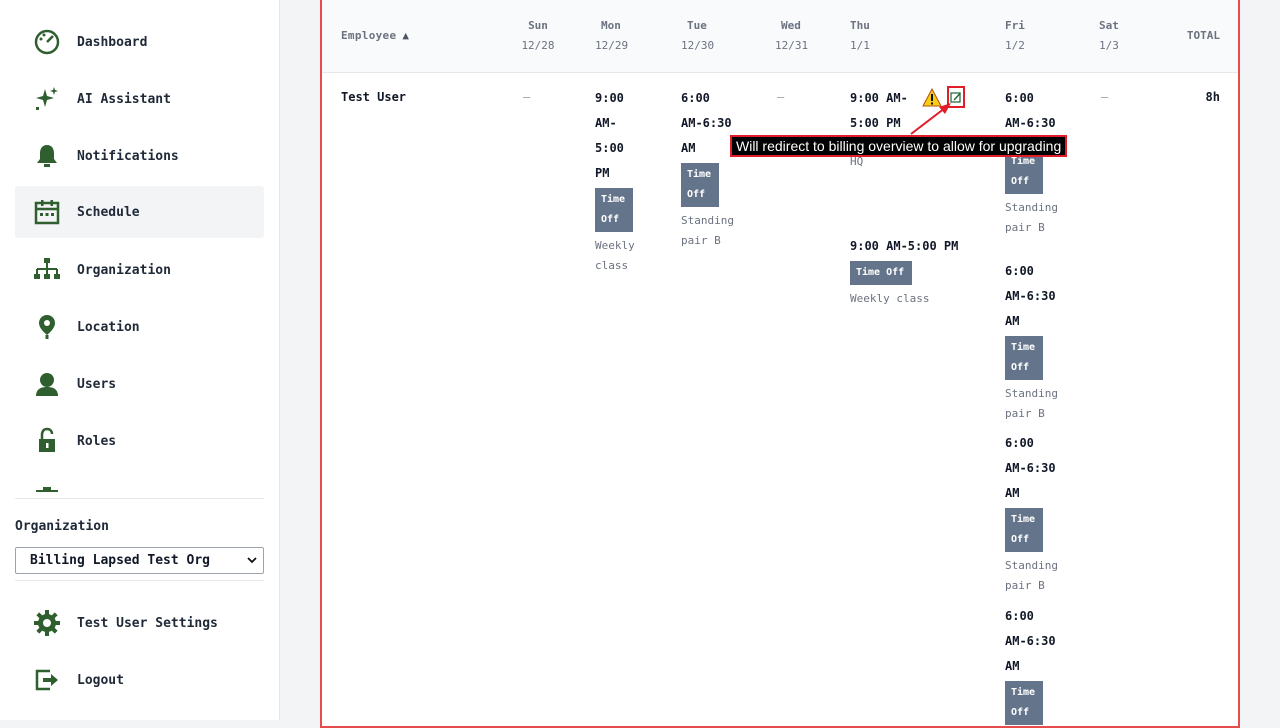  I want to click on day-header-wed: Wed 12/31, so click(792, 35).